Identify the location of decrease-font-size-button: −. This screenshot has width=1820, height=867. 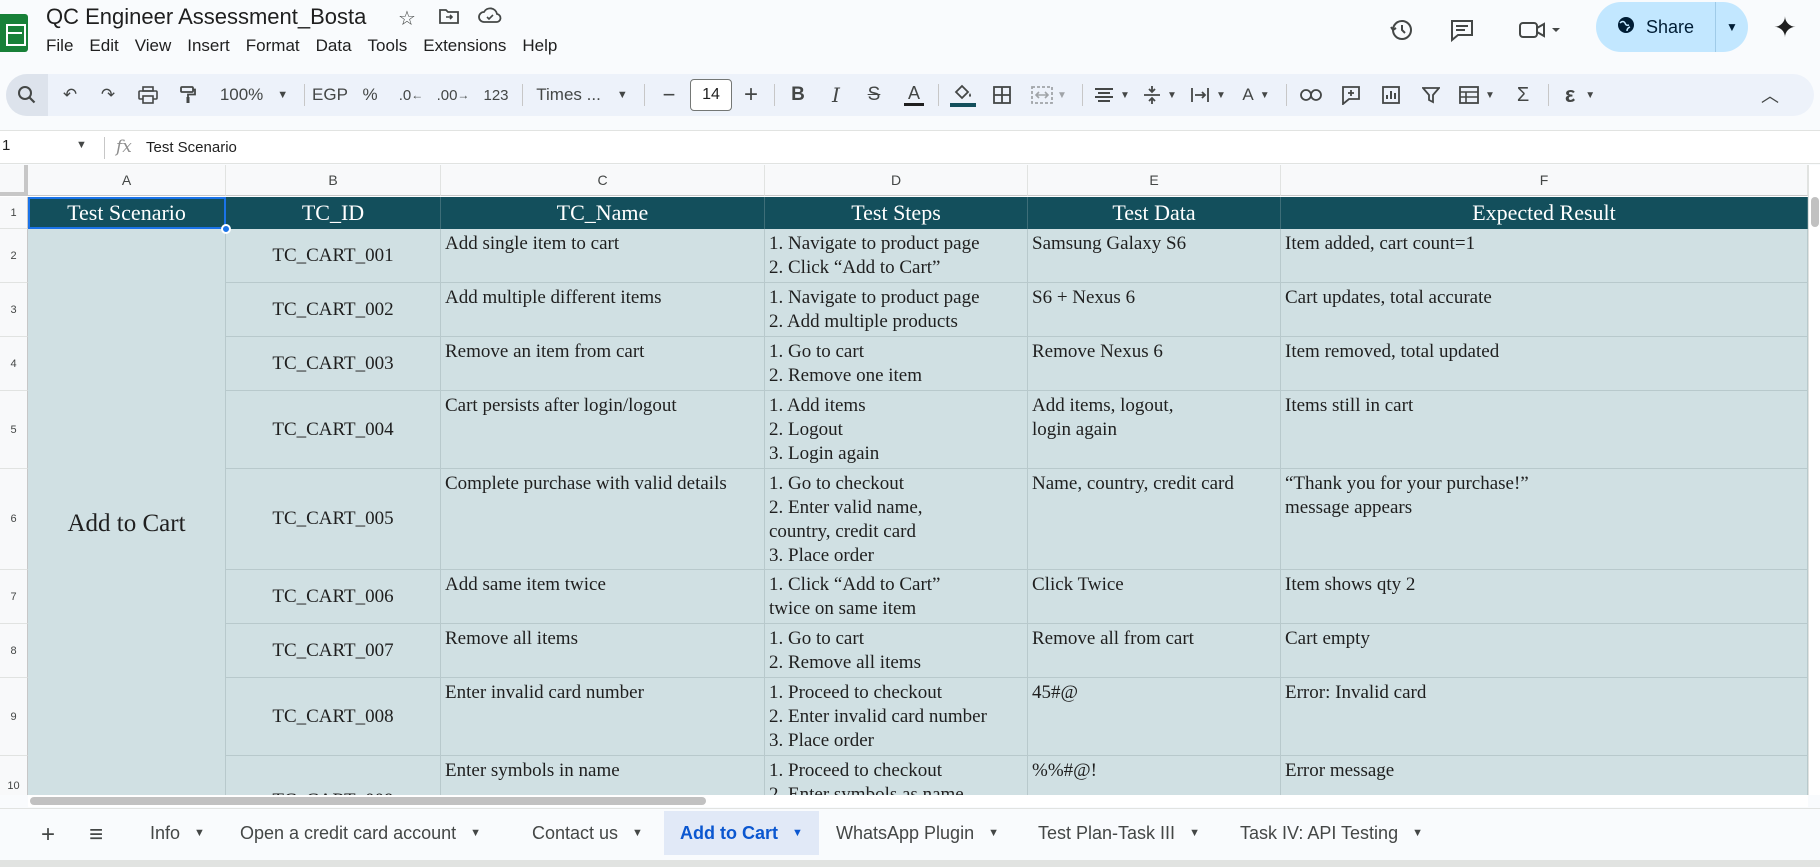
(669, 95).